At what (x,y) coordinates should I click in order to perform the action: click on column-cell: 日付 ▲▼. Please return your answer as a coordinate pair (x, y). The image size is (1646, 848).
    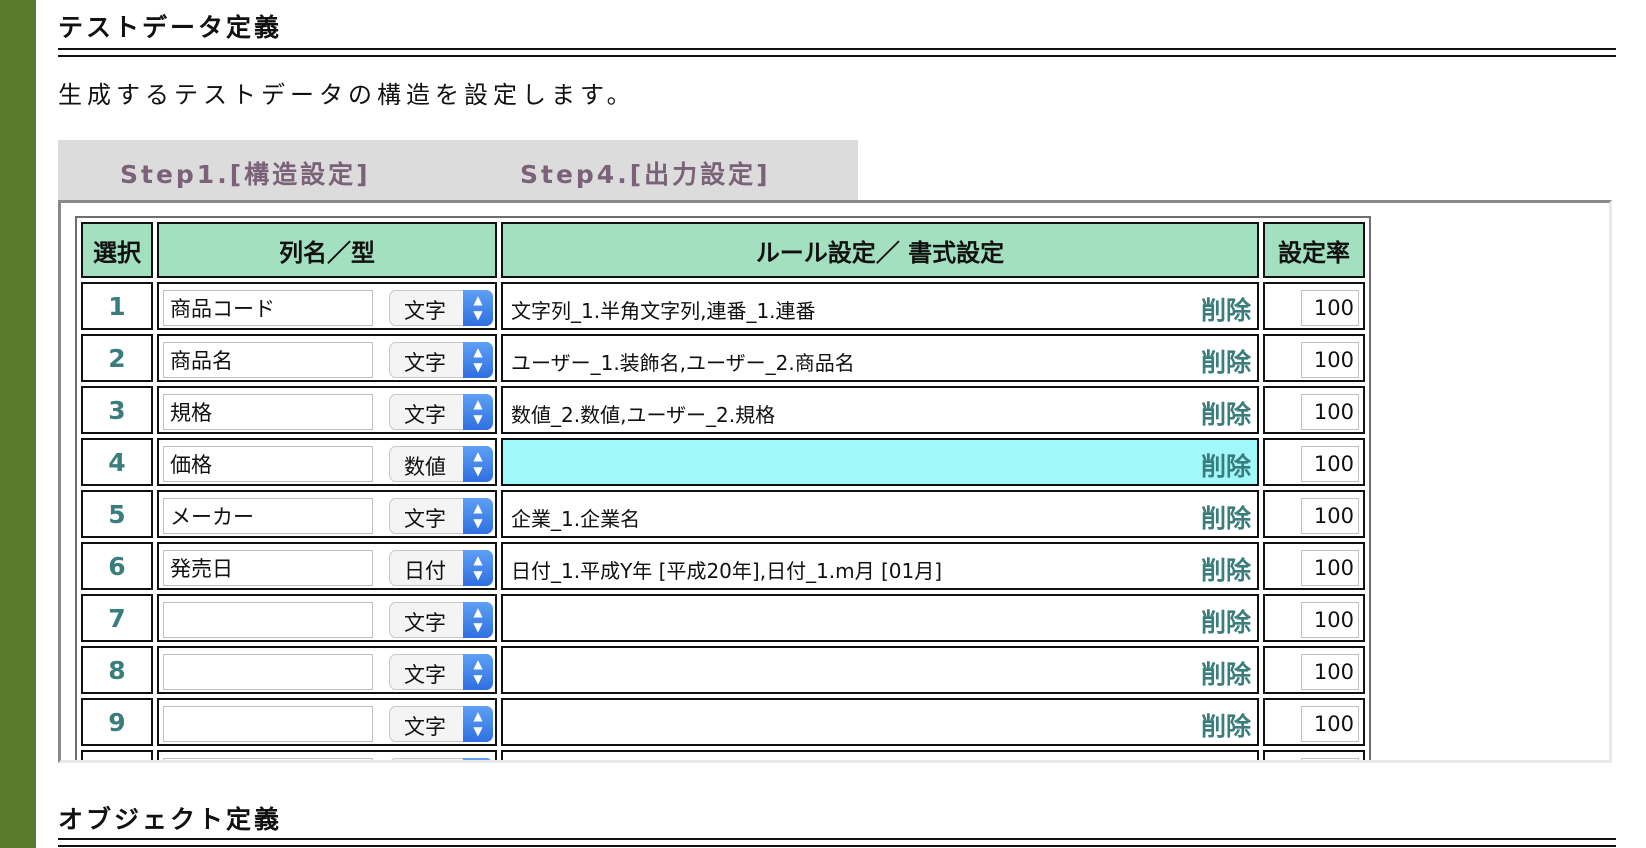
    Looking at the image, I should click on (327, 566).